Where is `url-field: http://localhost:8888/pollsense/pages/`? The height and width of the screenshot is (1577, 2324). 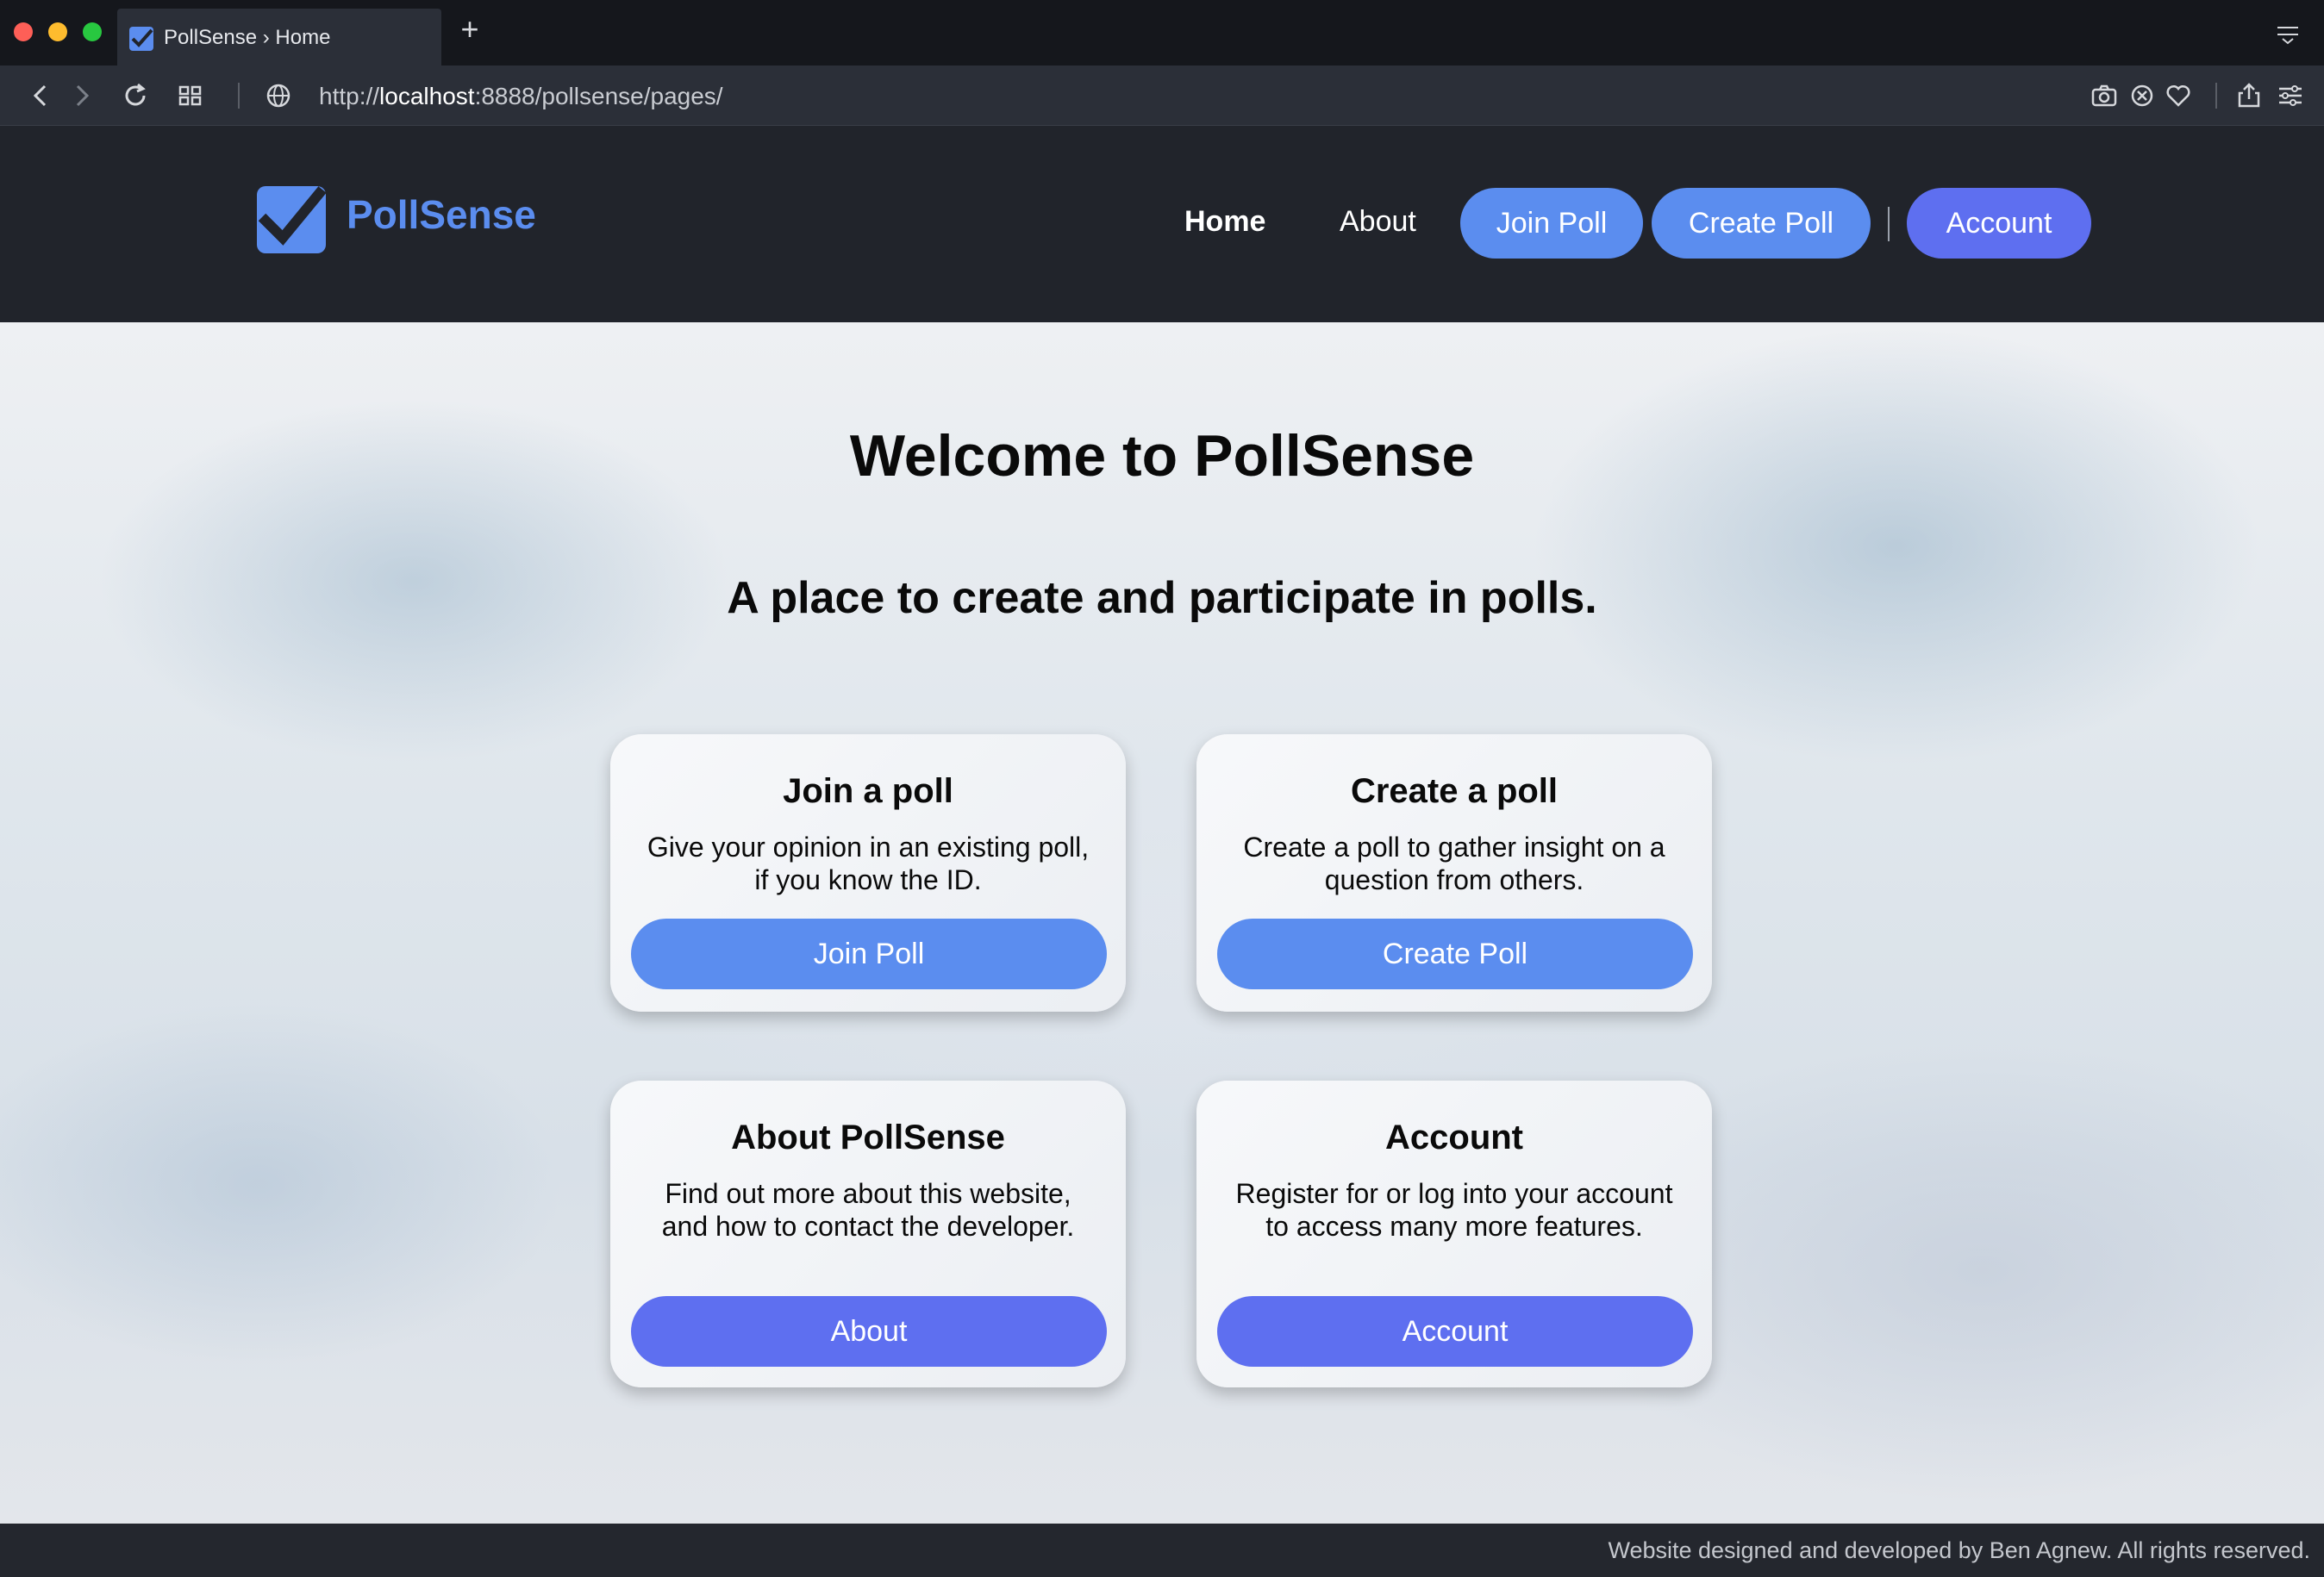
url-field: http://localhost:8888/pollsense/pages/ is located at coordinates (521, 96).